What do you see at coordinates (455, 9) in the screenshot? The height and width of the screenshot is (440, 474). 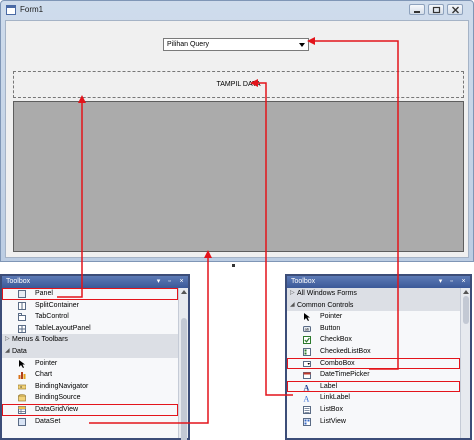 I see `close-button` at bounding box center [455, 9].